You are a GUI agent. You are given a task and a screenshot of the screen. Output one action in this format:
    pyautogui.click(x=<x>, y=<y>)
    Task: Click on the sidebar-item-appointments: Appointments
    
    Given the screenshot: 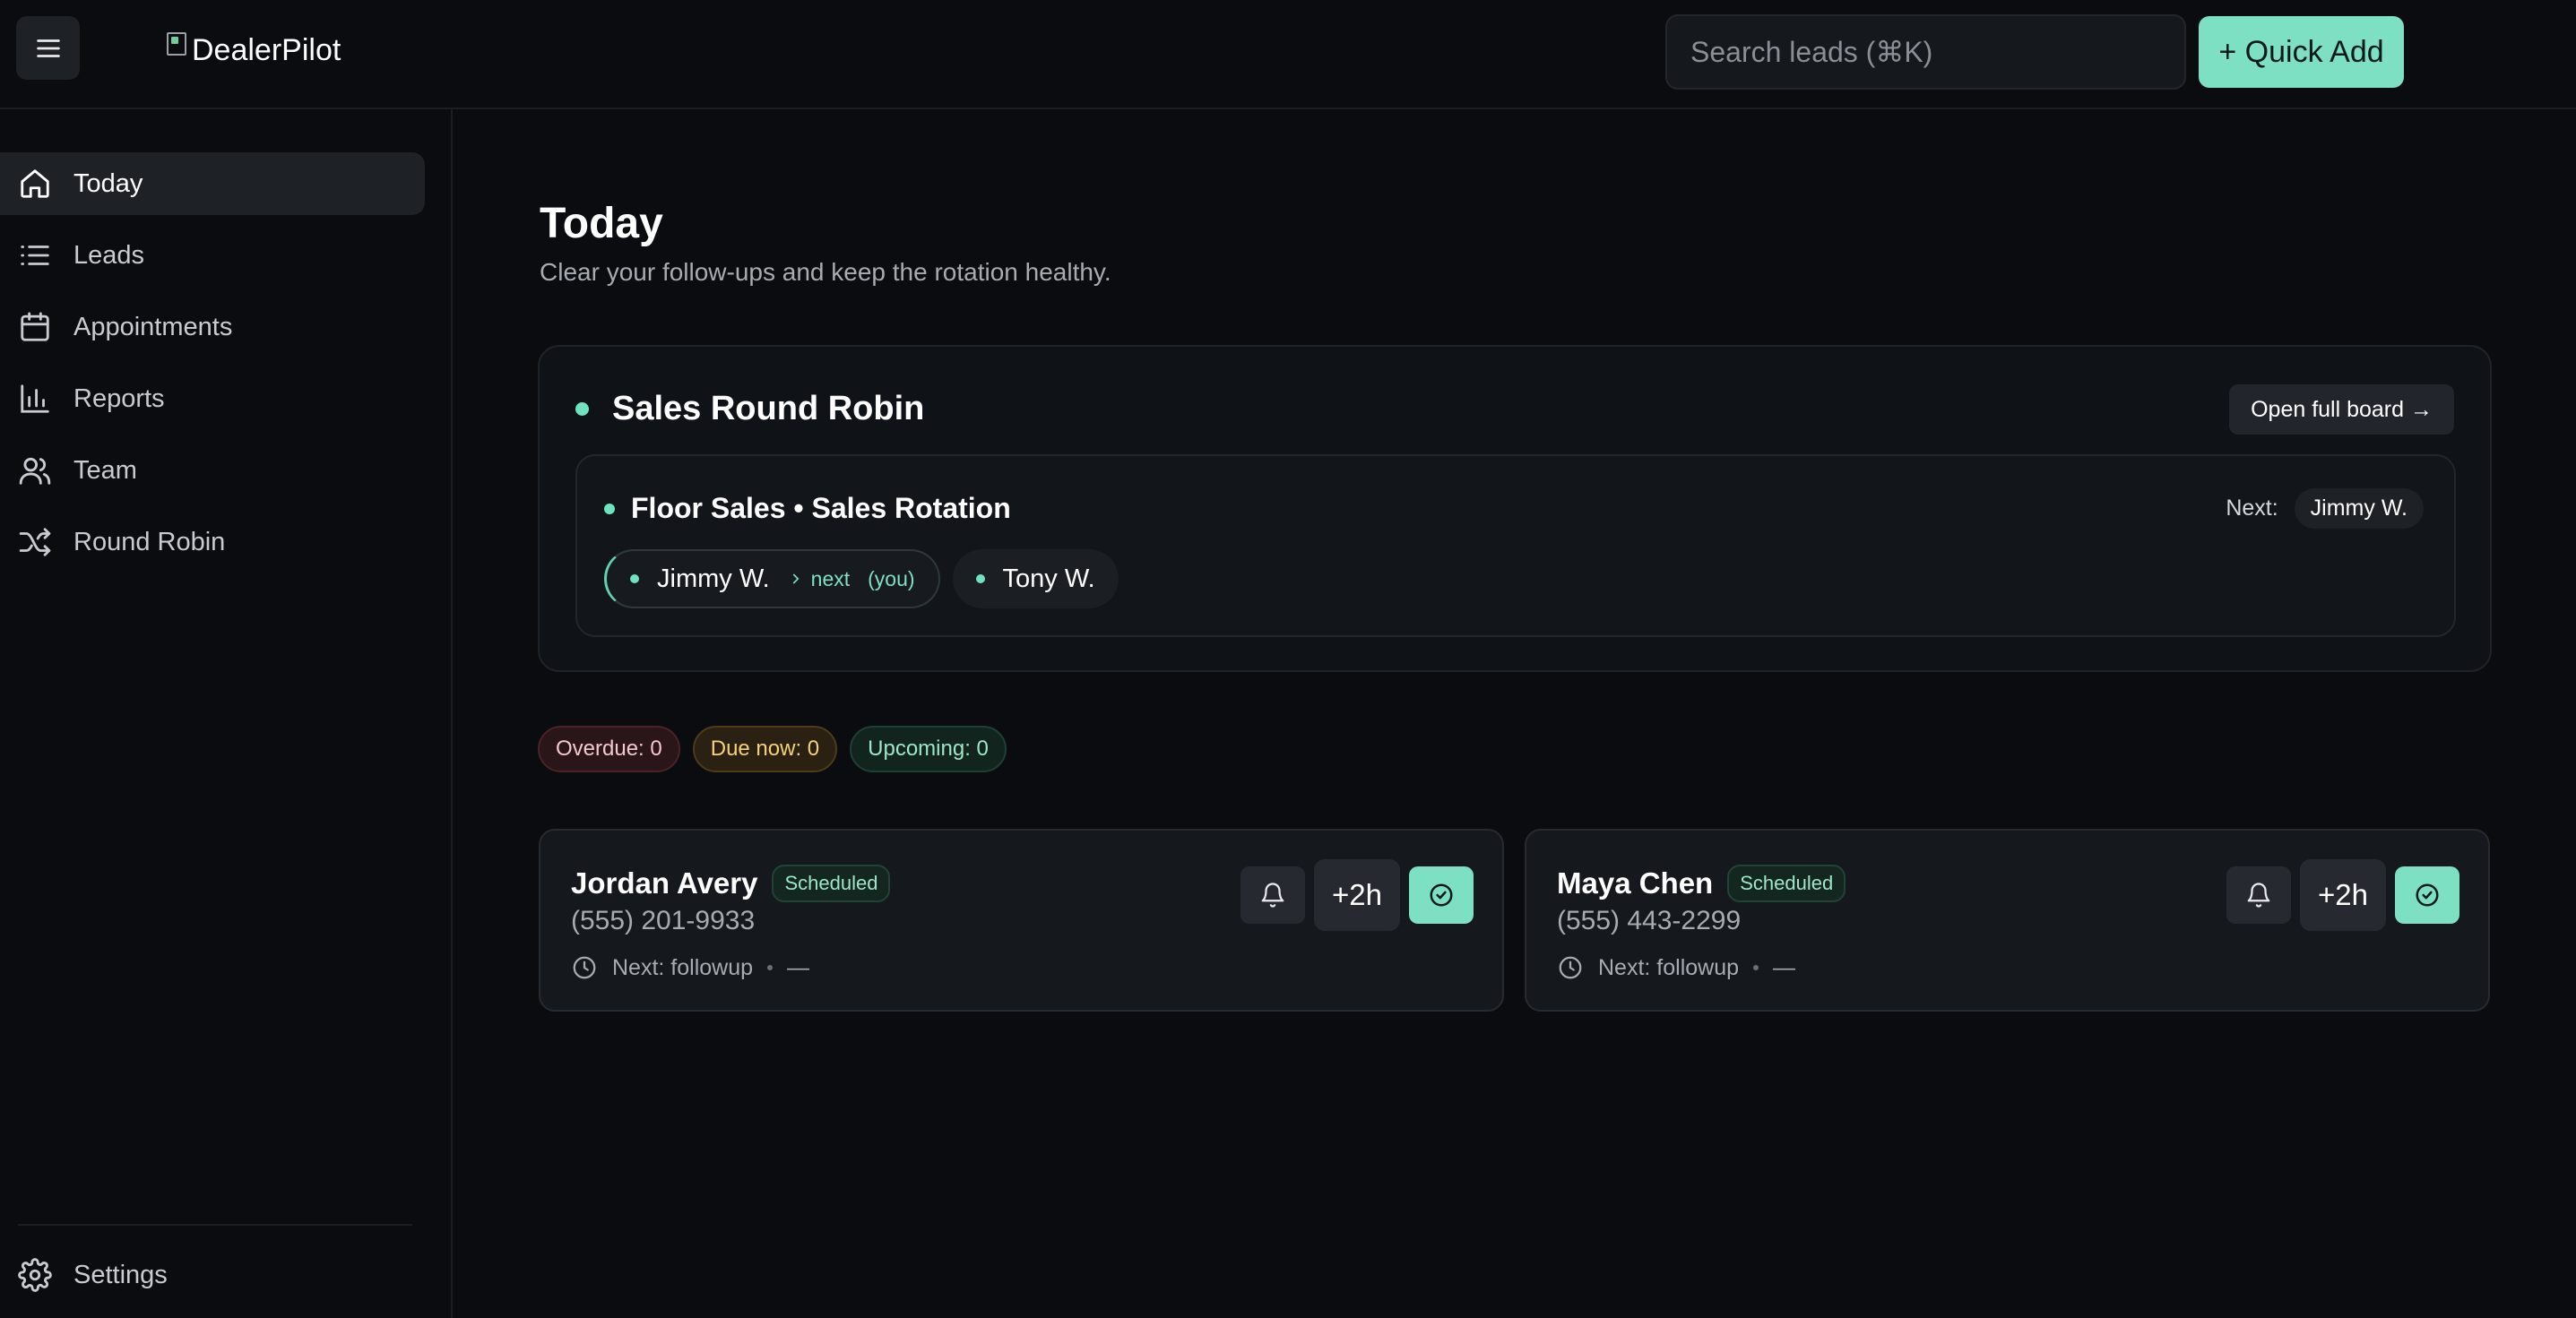 What is the action you would take?
    pyautogui.click(x=212, y=327)
    